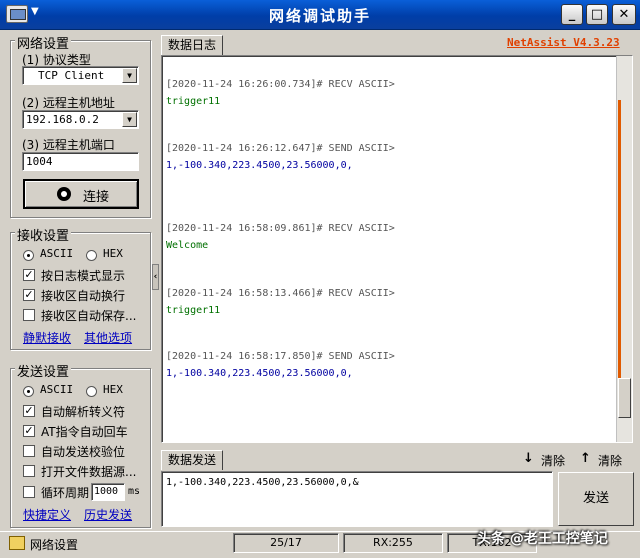 The width and height of the screenshot is (640, 558). What do you see at coordinates (83, 452) in the screenshot?
I see `send-checksum-label: 自动发送校验位` at bounding box center [83, 452].